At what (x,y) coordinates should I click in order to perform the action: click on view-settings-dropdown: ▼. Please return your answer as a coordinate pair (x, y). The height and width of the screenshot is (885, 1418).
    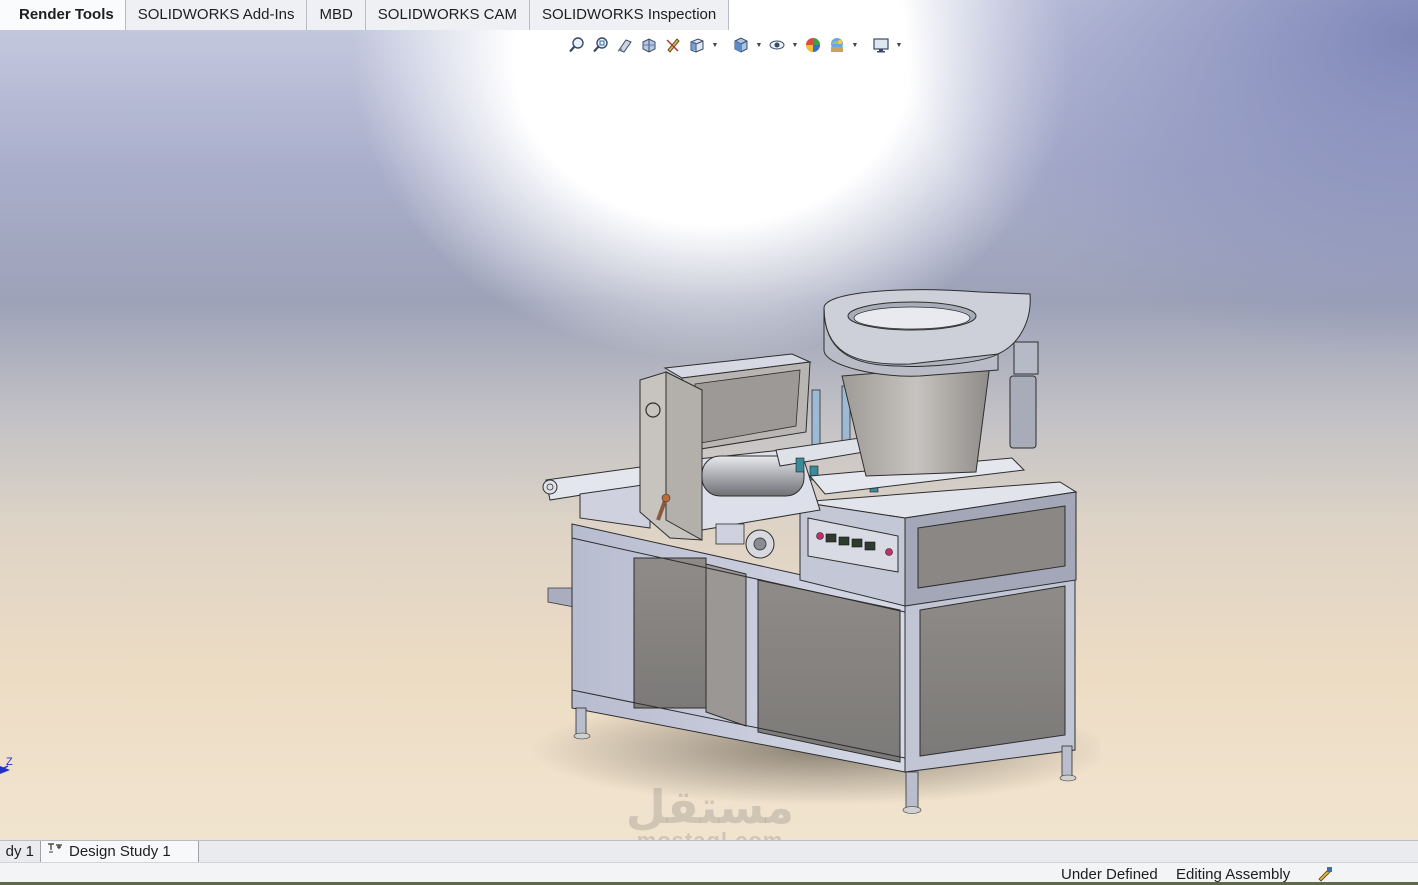
    Looking at the image, I should click on (899, 45).